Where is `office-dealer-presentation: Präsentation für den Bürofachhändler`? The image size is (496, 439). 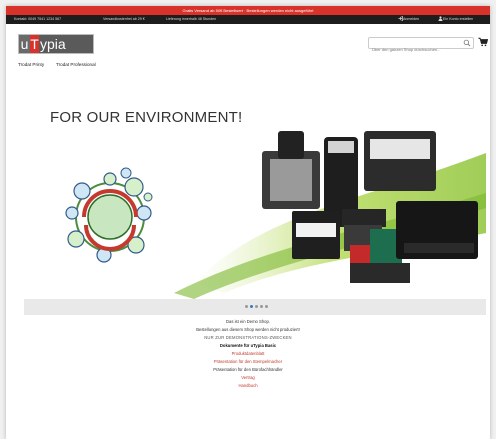 office-dealer-presentation: Präsentation für den Bürofachhändler is located at coordinates (248, 370).